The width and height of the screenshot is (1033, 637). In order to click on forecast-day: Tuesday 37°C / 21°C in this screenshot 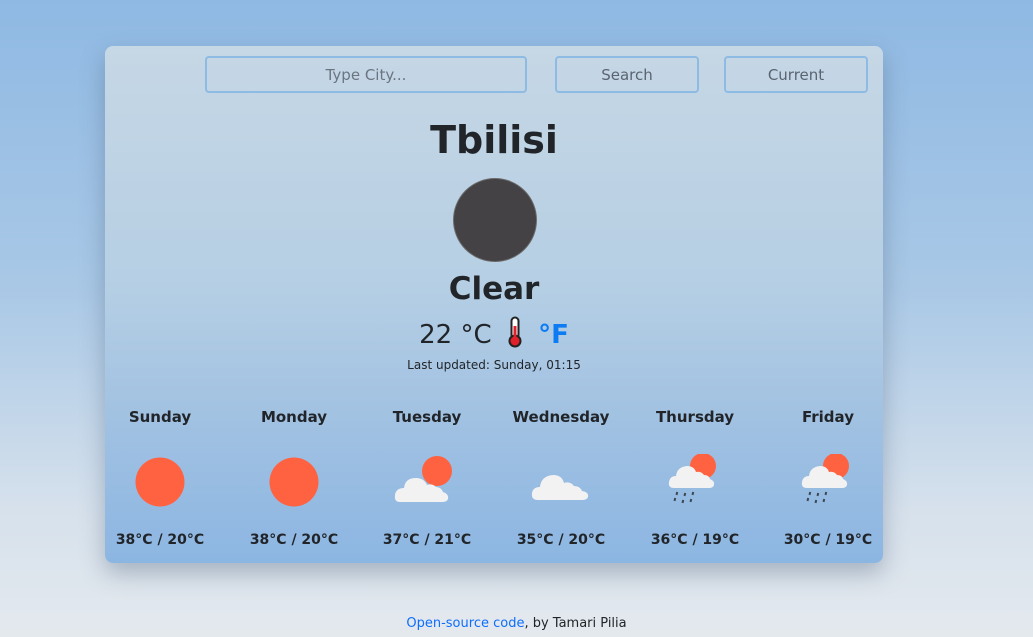, I will do `click(427, 478)`.